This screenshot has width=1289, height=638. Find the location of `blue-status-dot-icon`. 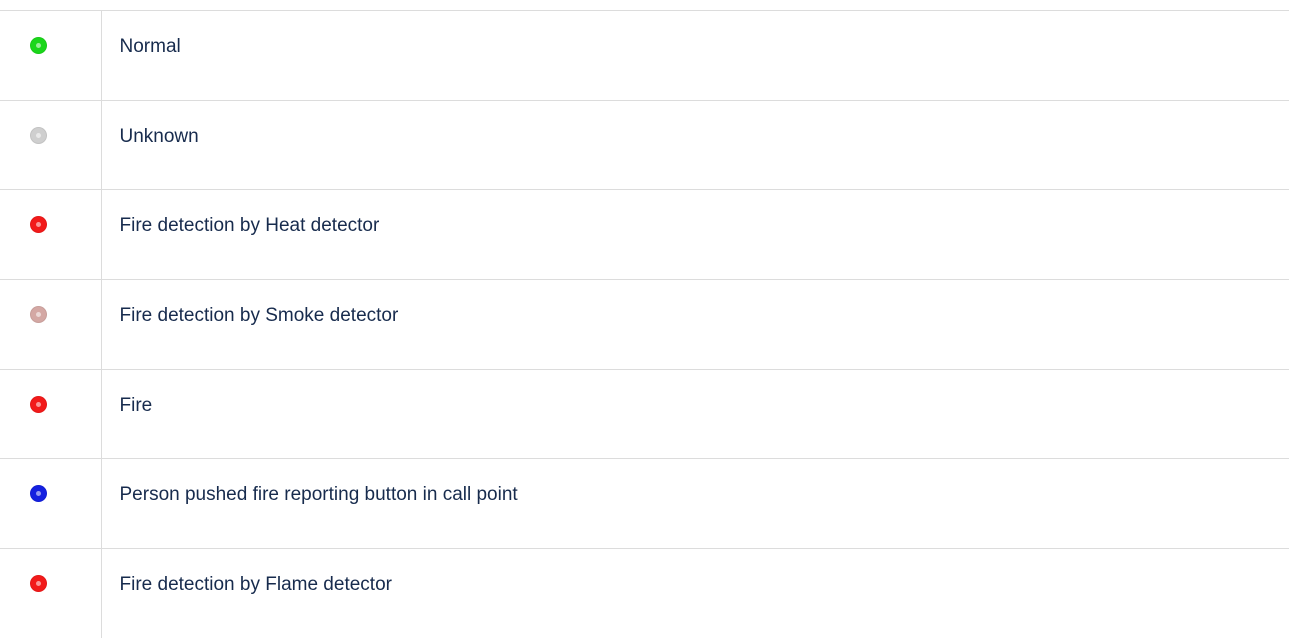

blue-status-dot-icon is located at coordinates (38, 494).